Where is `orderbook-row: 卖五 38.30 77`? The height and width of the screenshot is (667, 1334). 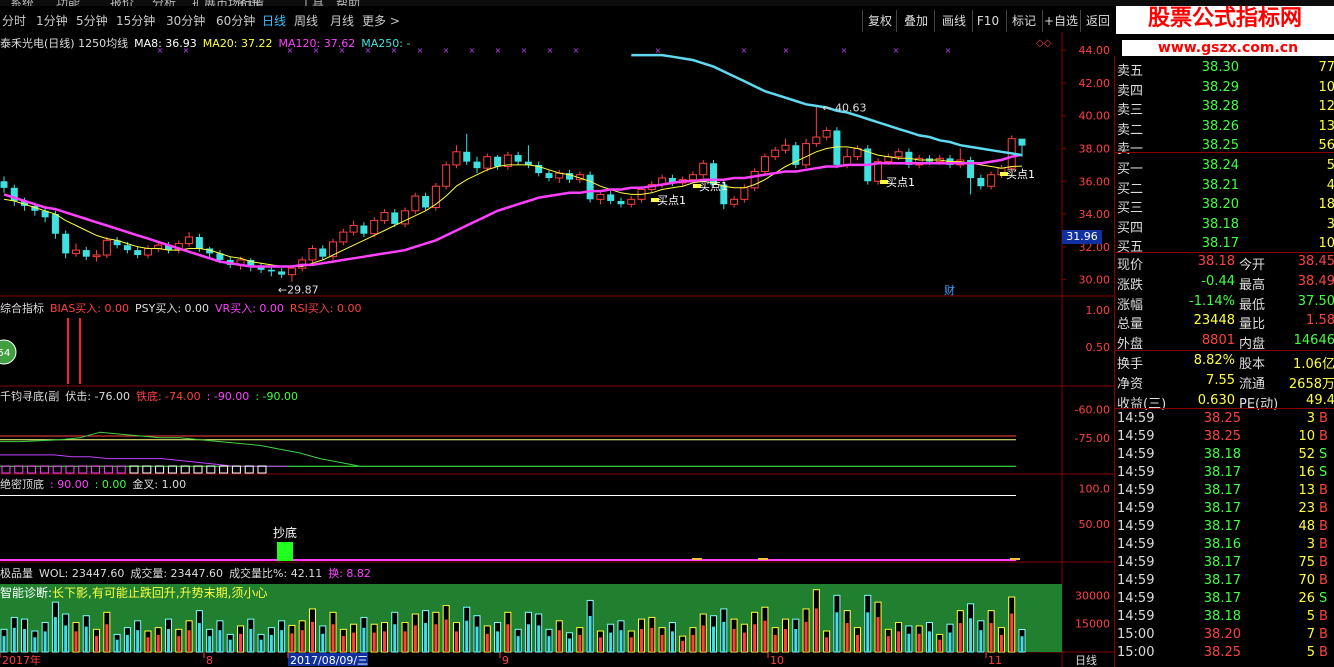
orderbook-row: 卖五 38.30 77 is located at coordinates (1224, 69).